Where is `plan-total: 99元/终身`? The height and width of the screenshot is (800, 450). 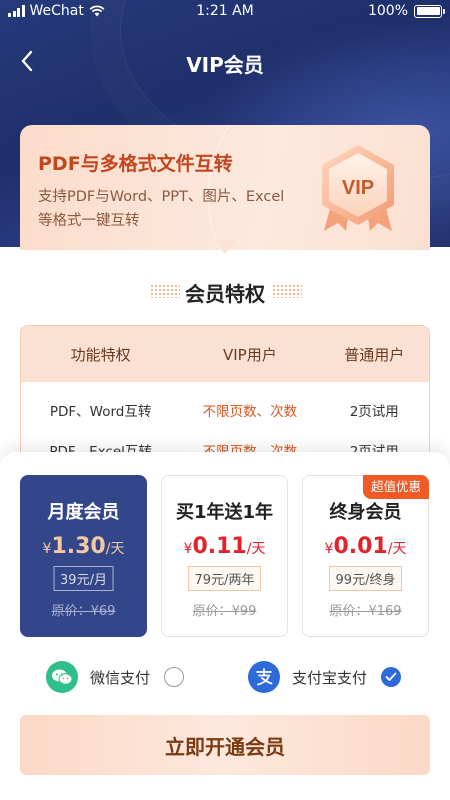 plan-total: 99元/终身 is located at coordinates (365, 578).